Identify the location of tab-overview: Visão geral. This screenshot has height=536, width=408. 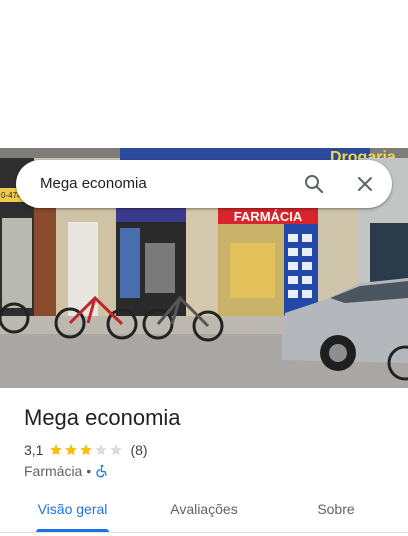
(72, 510).